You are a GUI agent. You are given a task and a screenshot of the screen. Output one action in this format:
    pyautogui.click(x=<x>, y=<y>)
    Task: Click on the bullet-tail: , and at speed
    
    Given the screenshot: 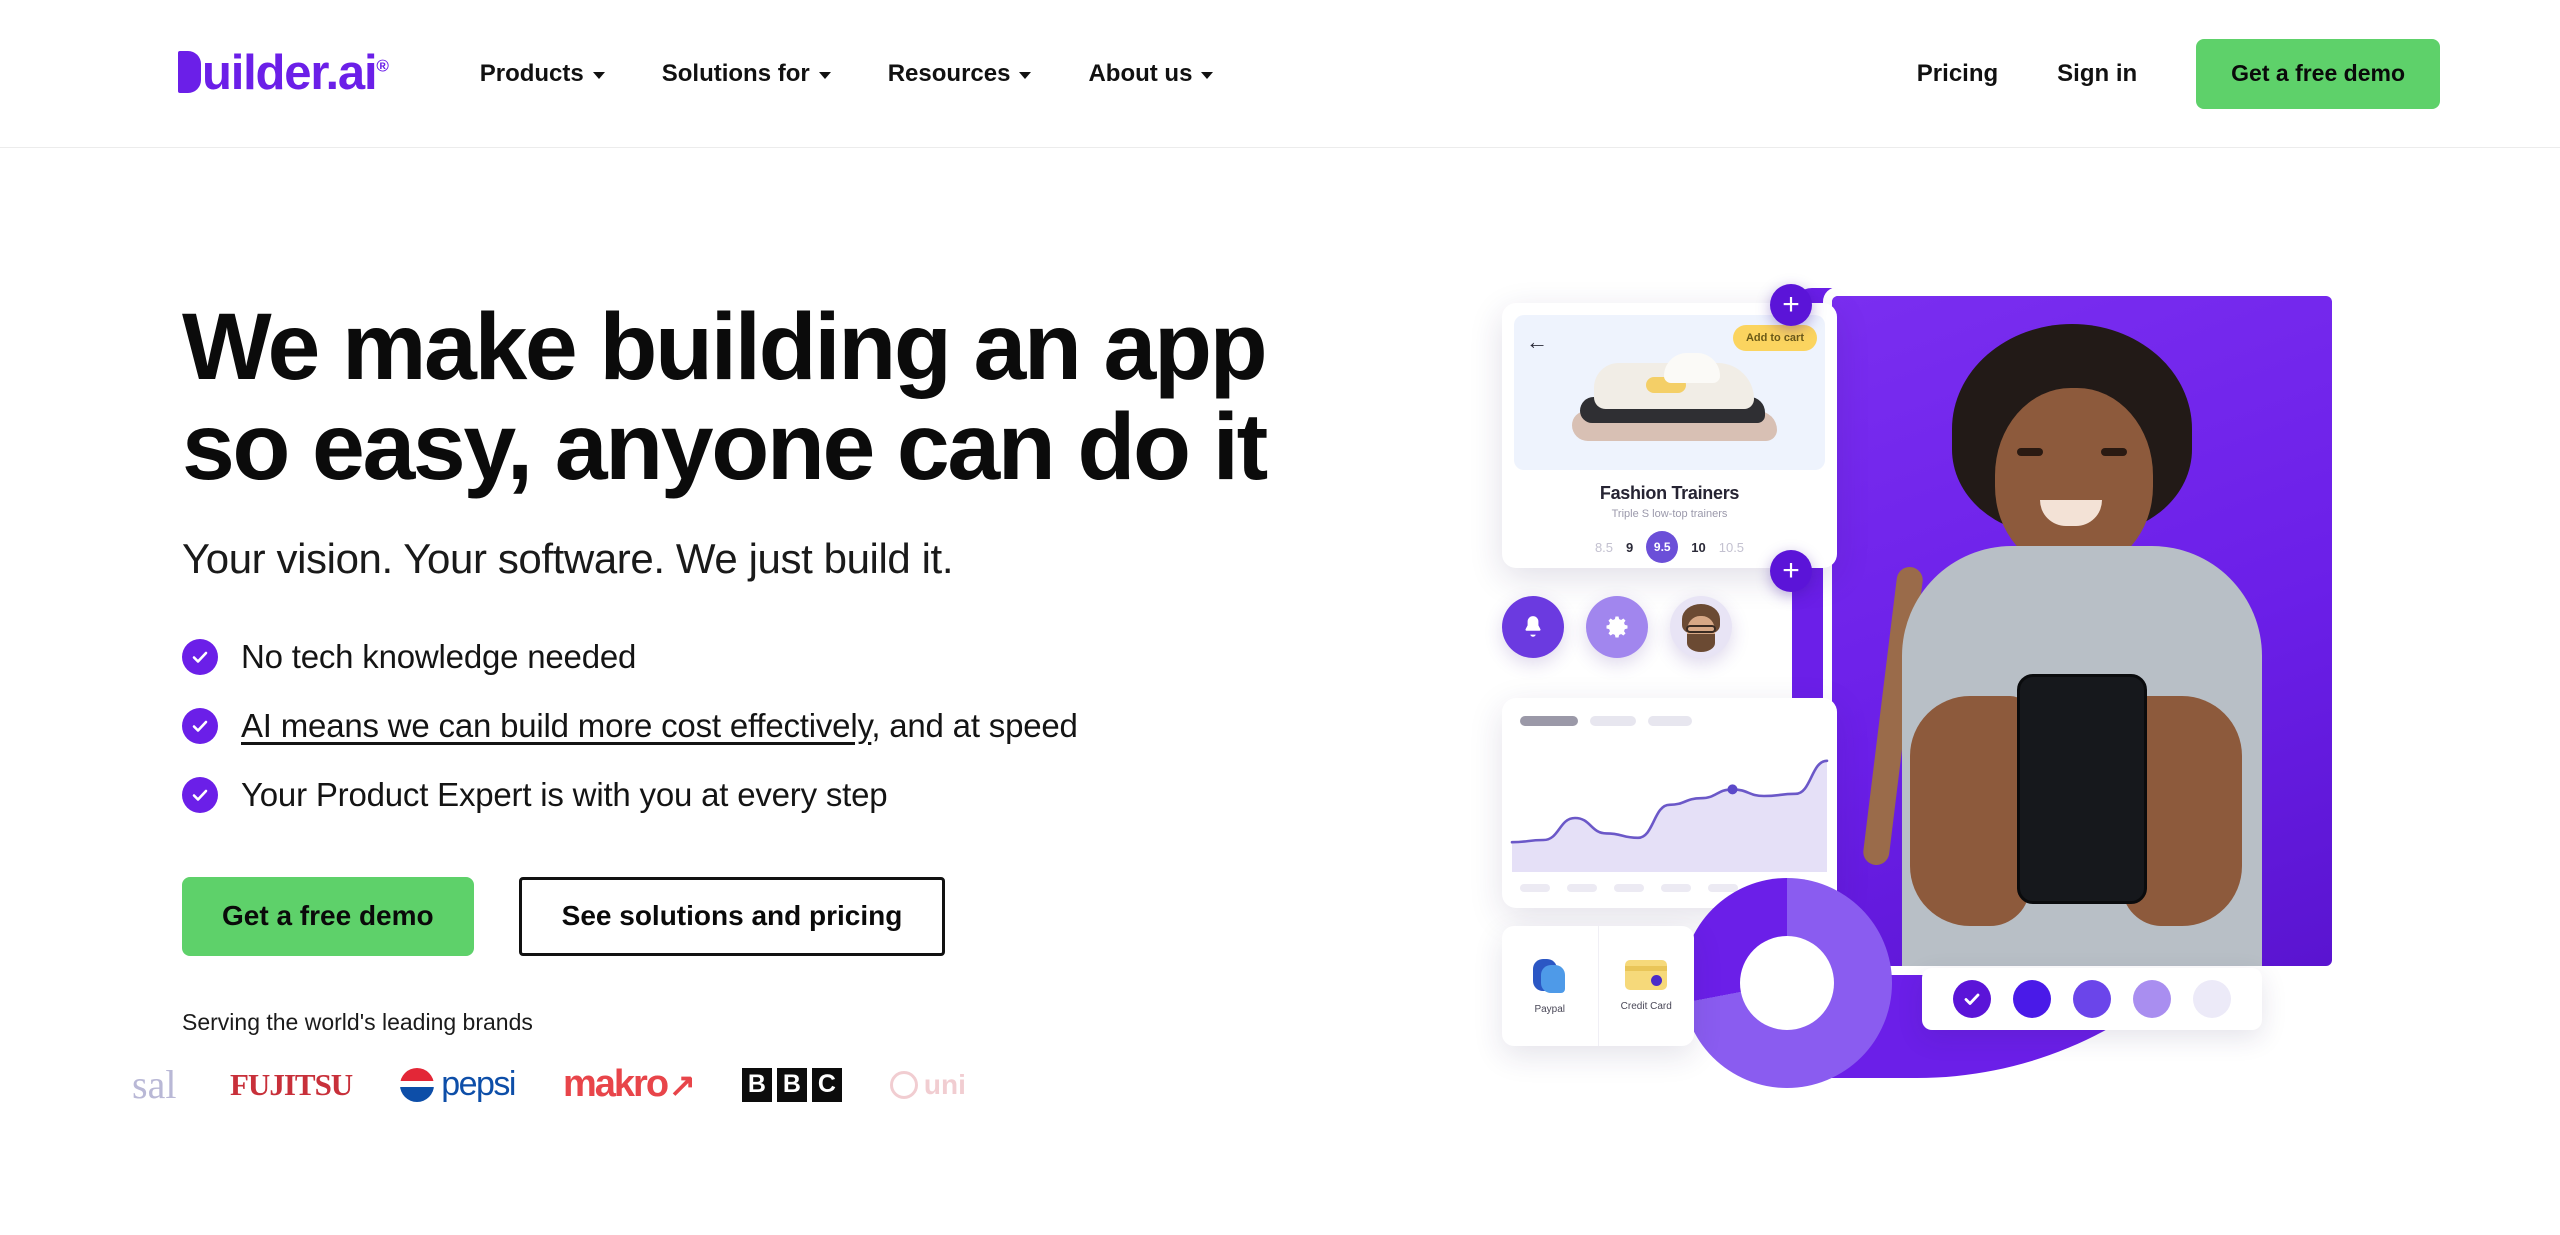 What is the action you would take?
    pyautogui.click(x=974, y=725)
    